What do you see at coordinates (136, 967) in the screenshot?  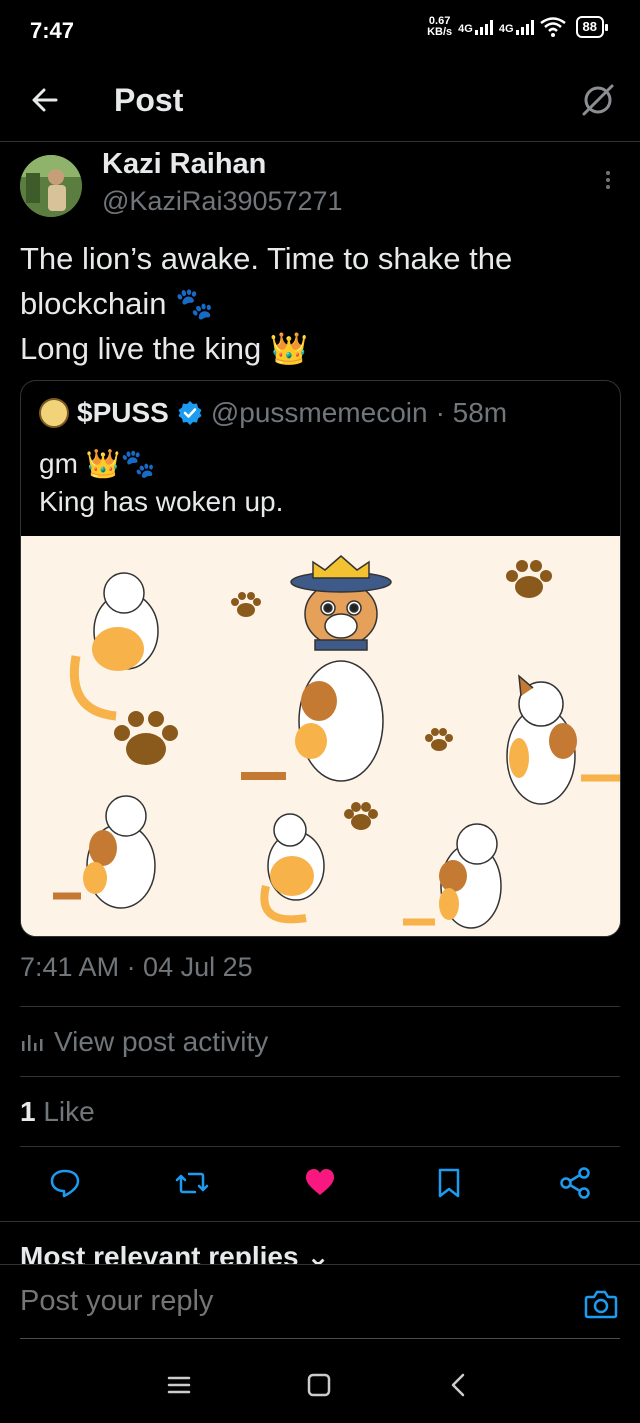 I see `post-timestamp: 7:41 AM · 04 Jul 25` at bounding box center [136, 967].